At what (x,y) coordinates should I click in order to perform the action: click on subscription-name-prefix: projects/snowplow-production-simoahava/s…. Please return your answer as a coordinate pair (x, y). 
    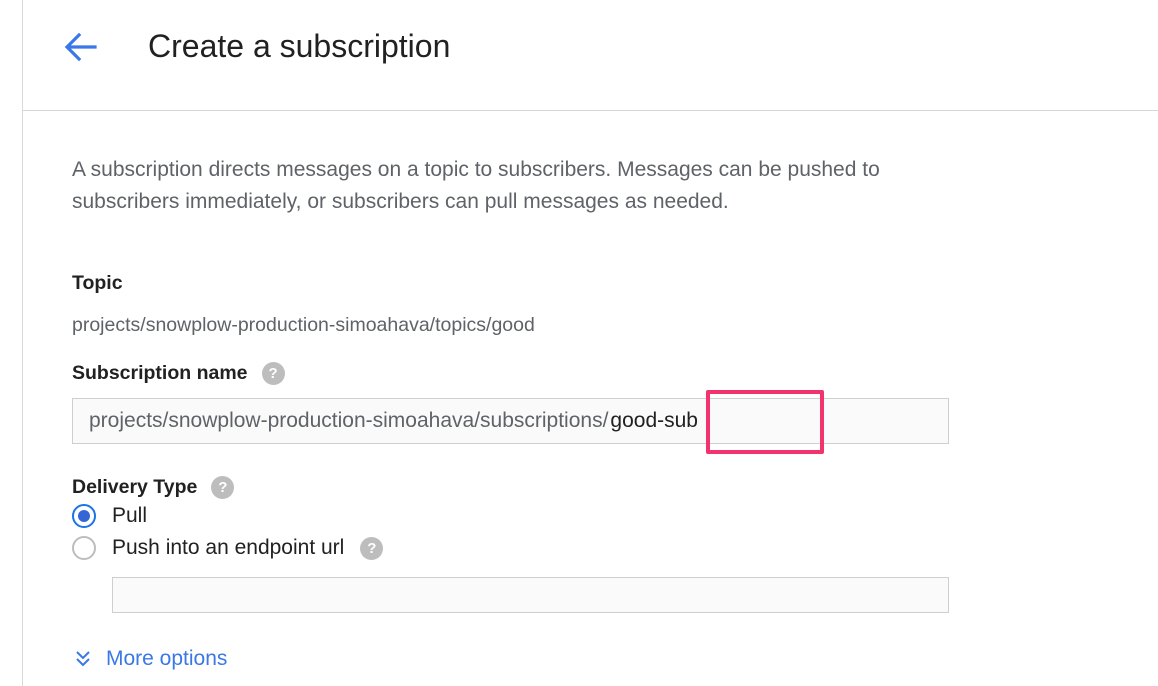
    Looking at the image, I should click on (349, 420).